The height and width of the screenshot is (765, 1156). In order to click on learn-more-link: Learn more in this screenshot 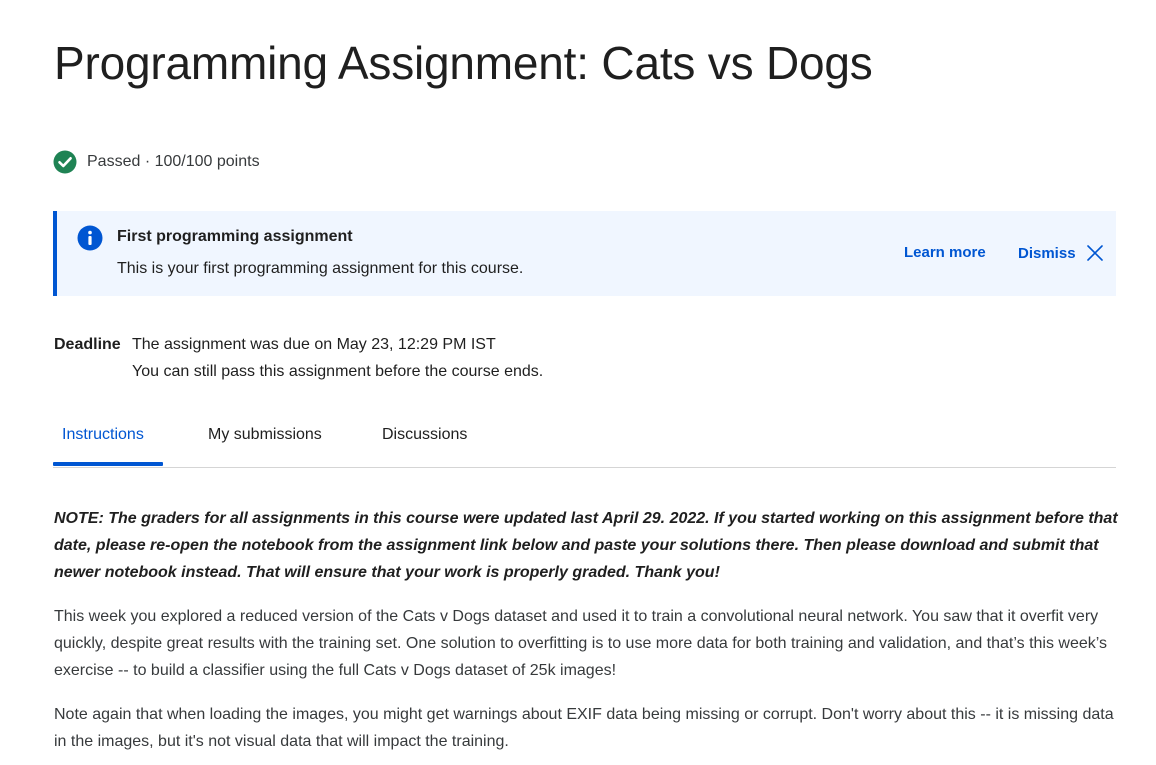, I will do `click(945, 252)`.